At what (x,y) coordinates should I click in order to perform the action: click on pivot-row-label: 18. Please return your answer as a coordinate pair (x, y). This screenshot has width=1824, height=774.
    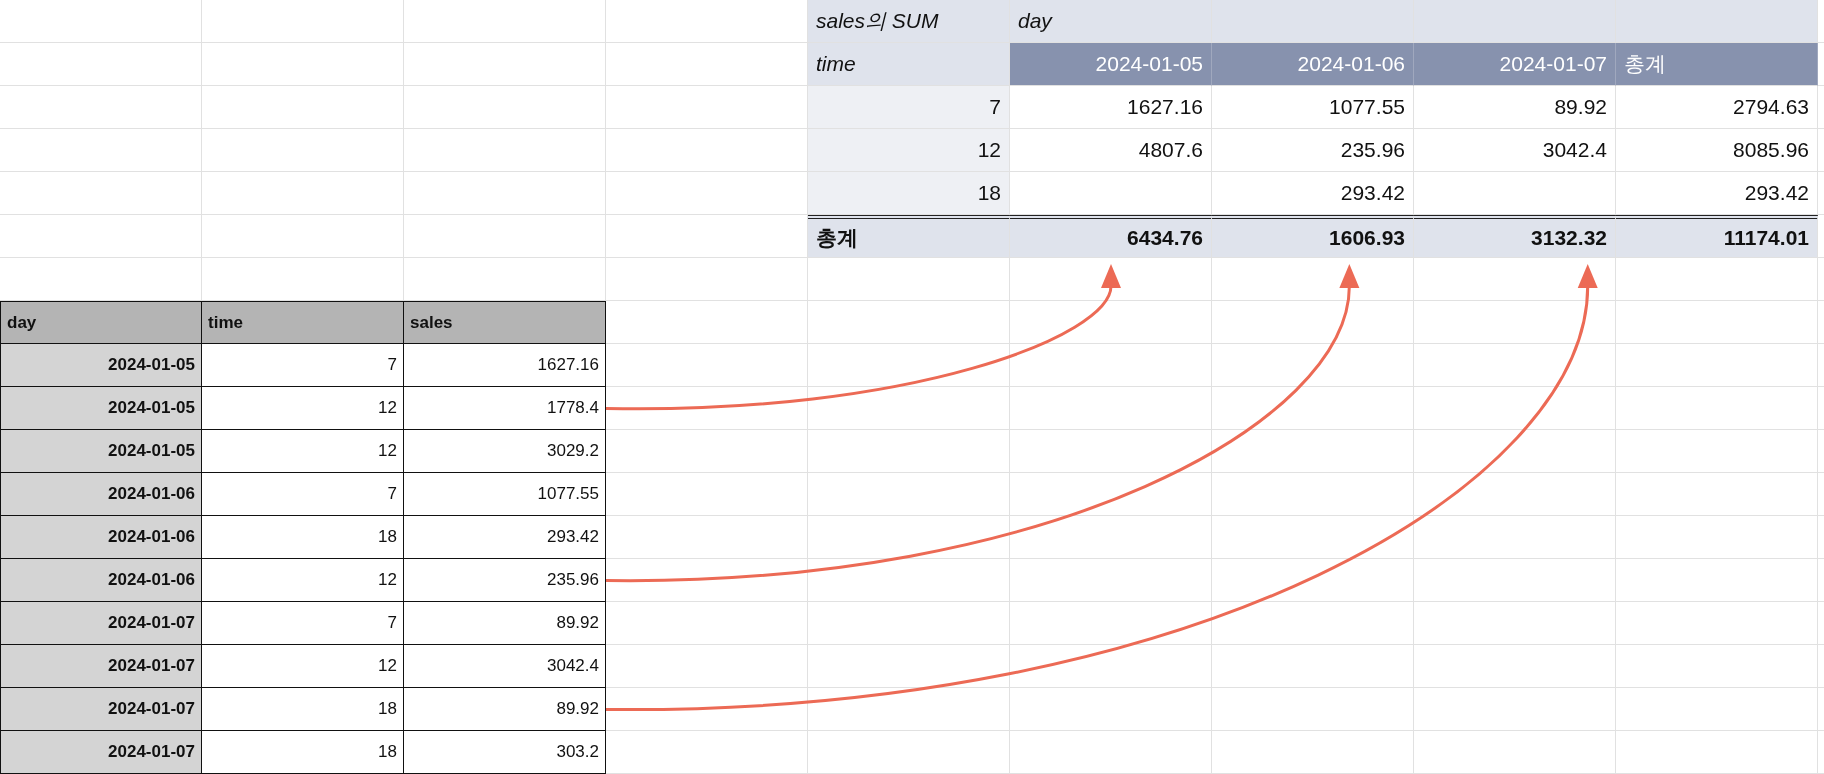
    Looking at the image, I should click on (909, 193).